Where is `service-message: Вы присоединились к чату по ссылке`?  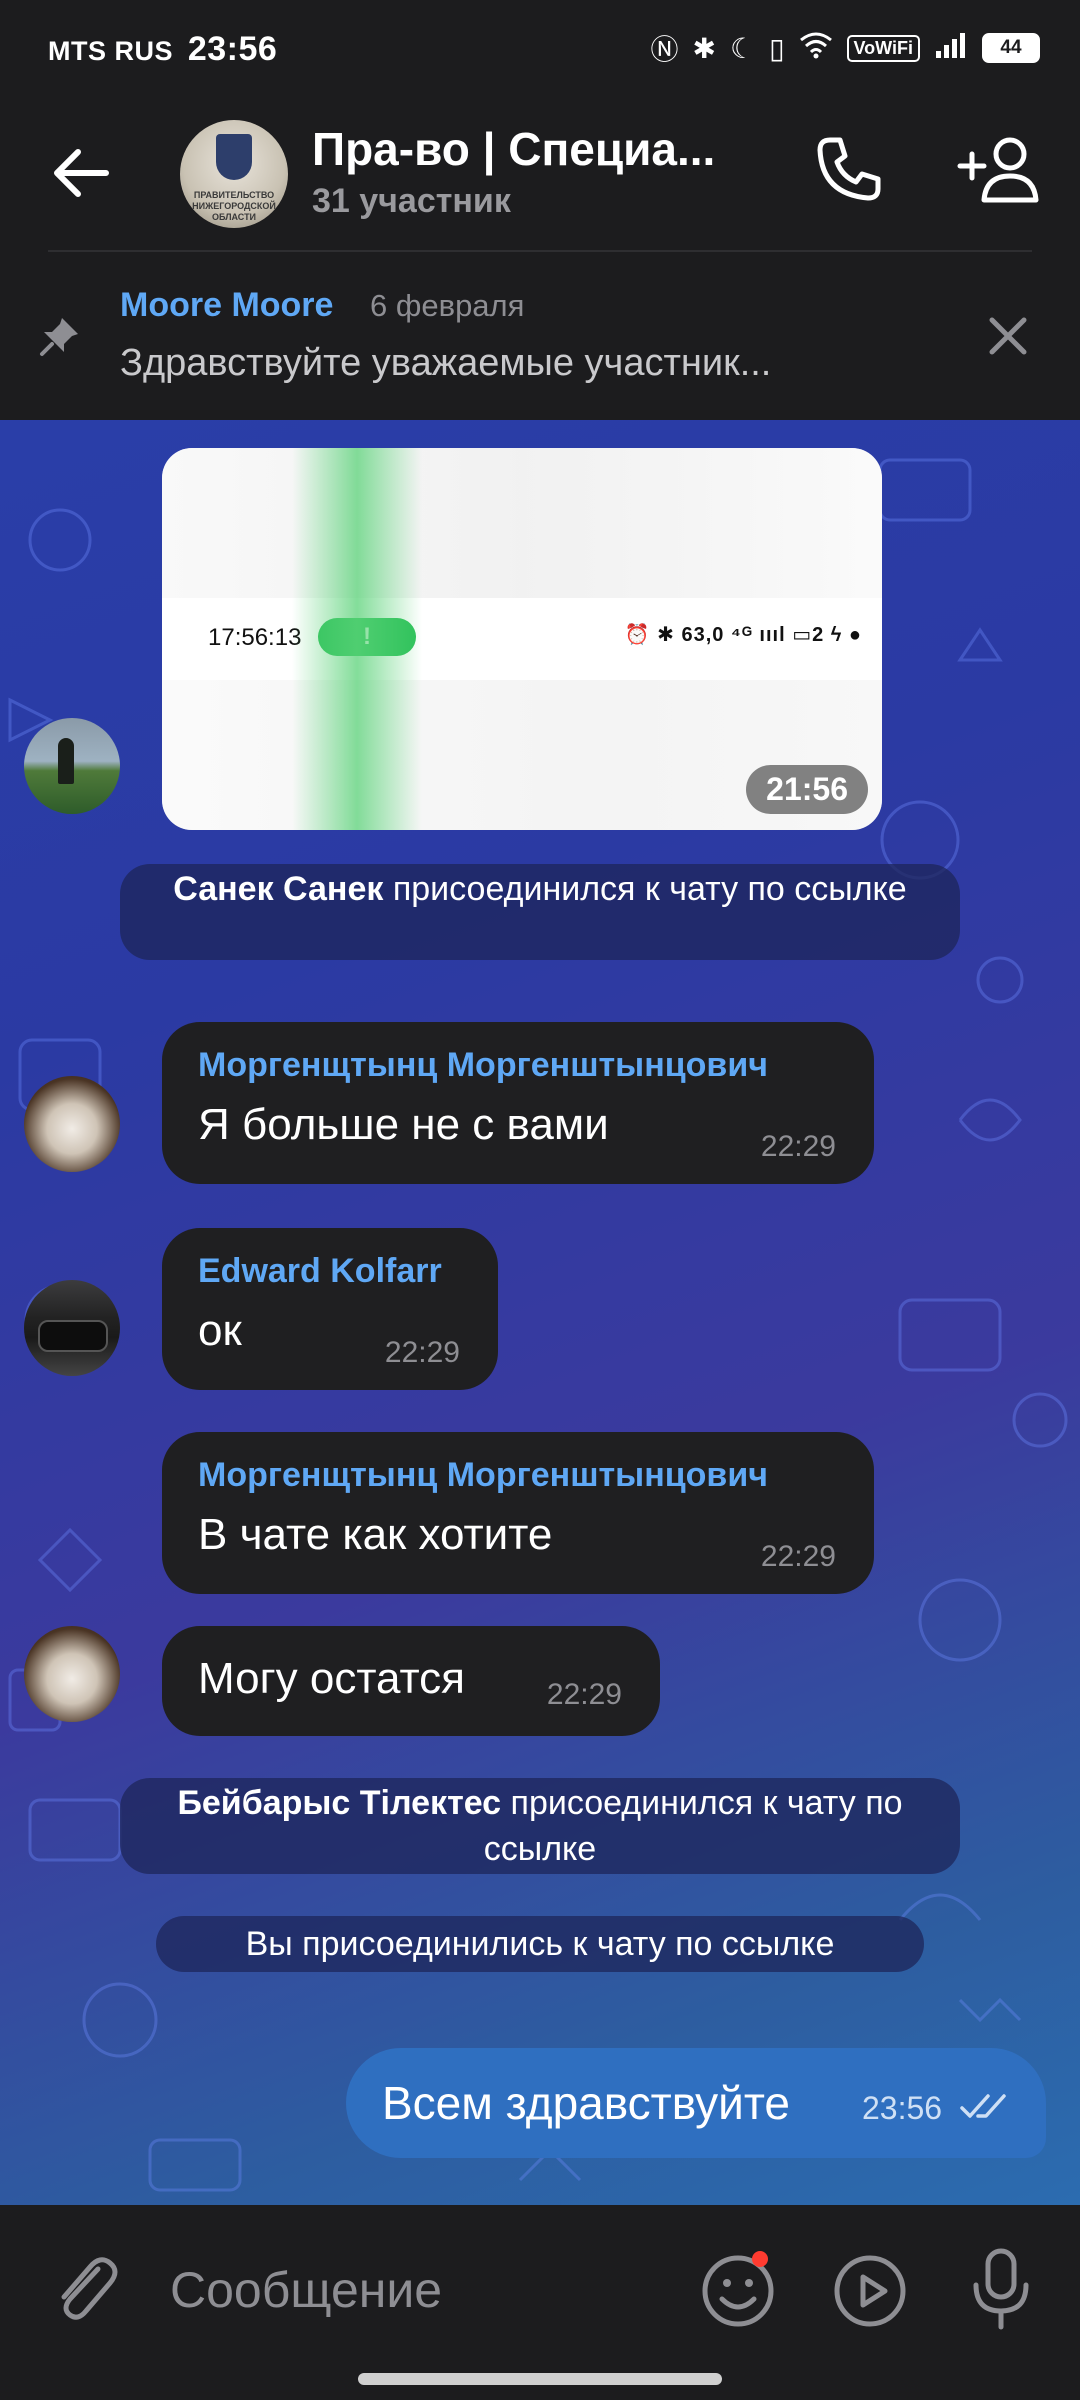
service-message: Вы присоединились к чату по ссылке is located at coordinates (540, 1944).